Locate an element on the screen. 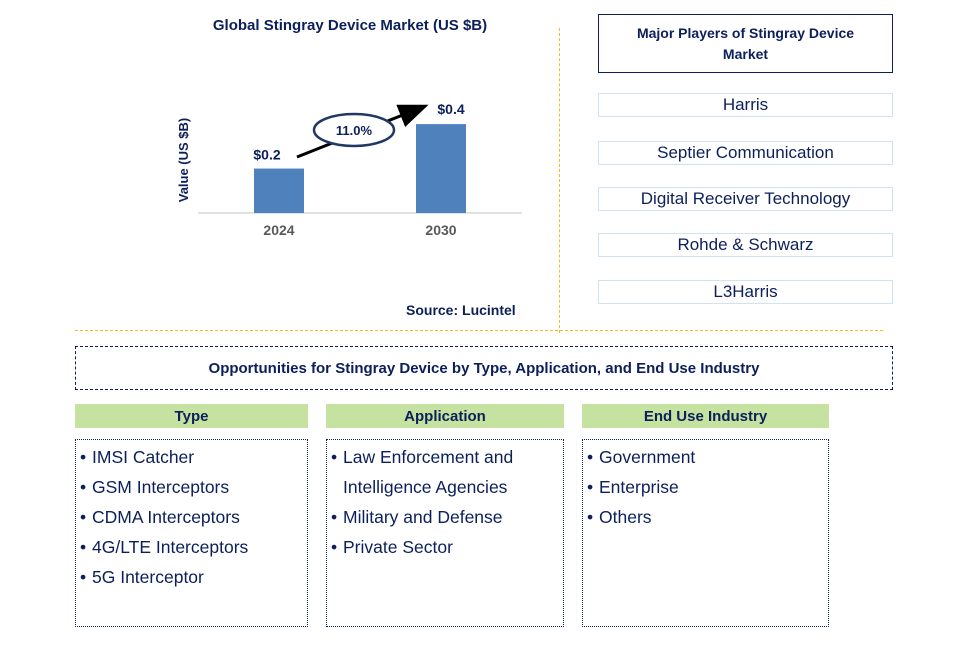  list-item: • 4G/LTE Interceptors is located at coordinates (193, 547).